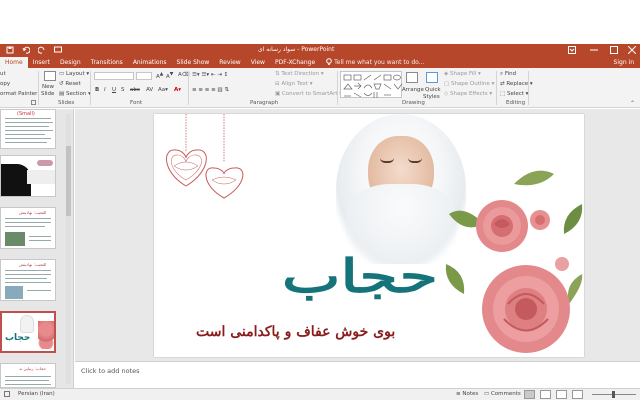 Image resolution: width=640 pixels, height=400 pixels. I want to click on normal-view-button, so click(529, 394).